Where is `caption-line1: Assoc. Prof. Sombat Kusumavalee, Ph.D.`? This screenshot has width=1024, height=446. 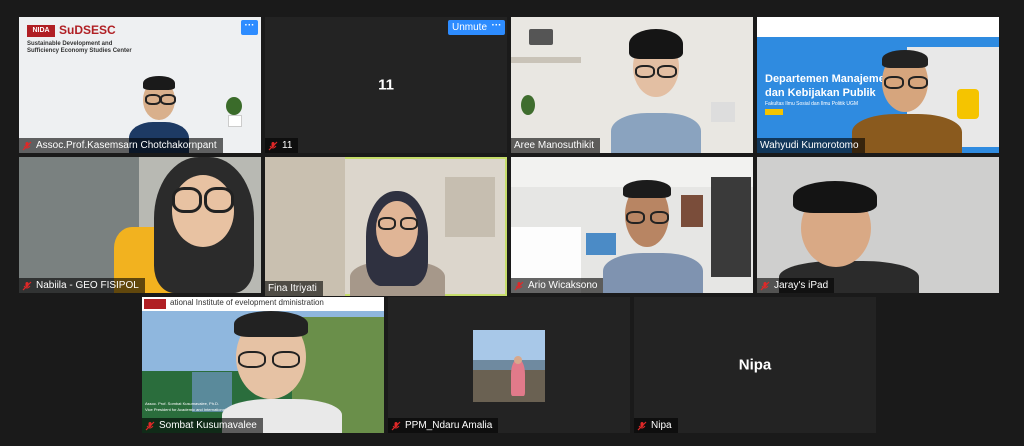 caption-line1: Assoc. Prof. Sombat Kusumavalee, Ph.D. is located at coordinates (182, 403).